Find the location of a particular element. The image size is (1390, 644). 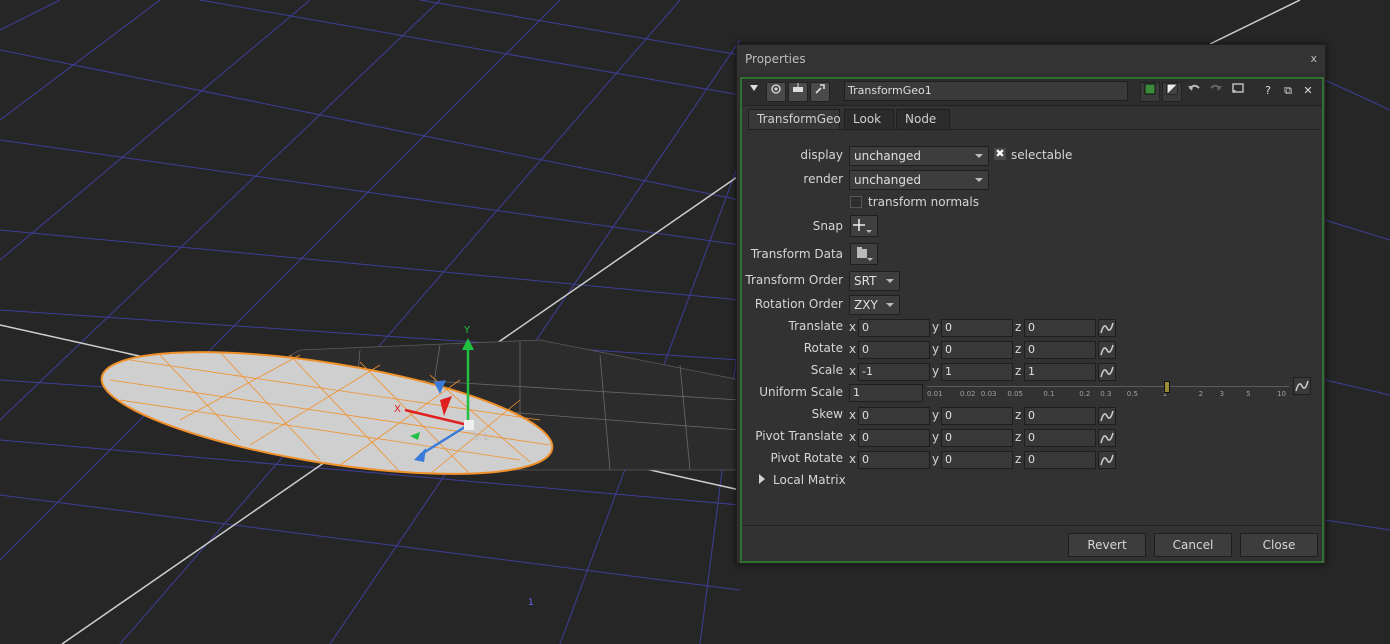

transform-normals-checkbox is located at coordinates (856, 202).